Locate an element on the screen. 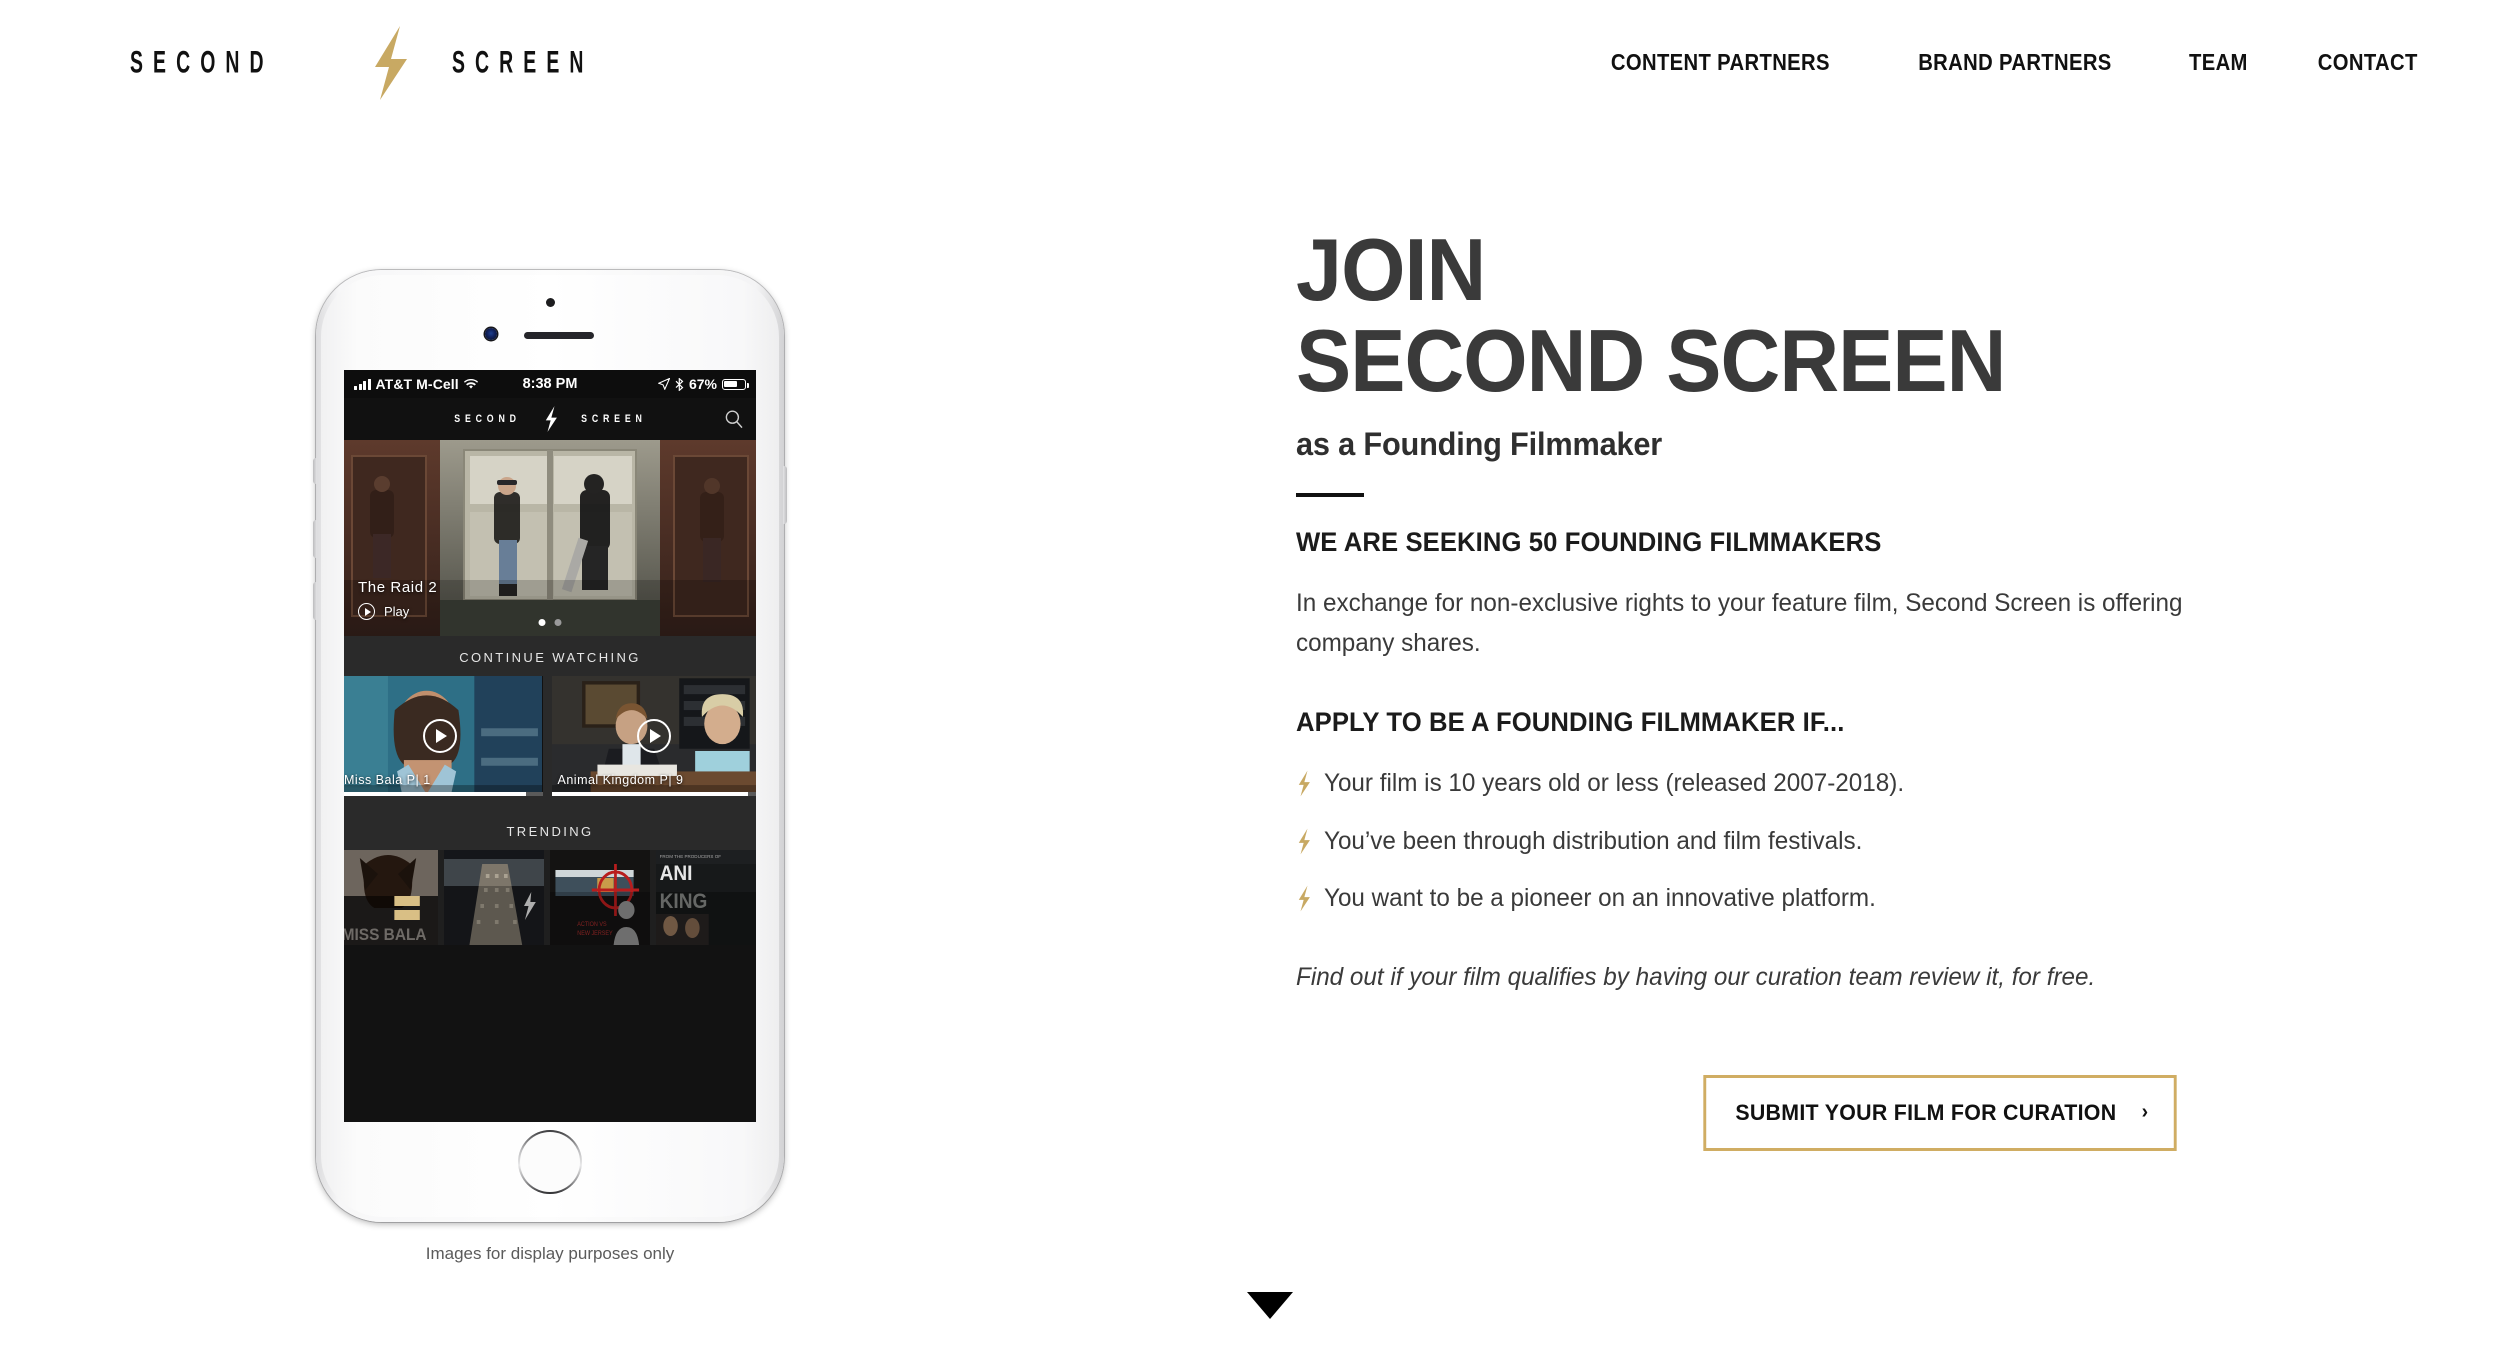 The image size is (2500, 1347). page-title-line2: SECOND SCREEN is located at coordinates (1651, 360).